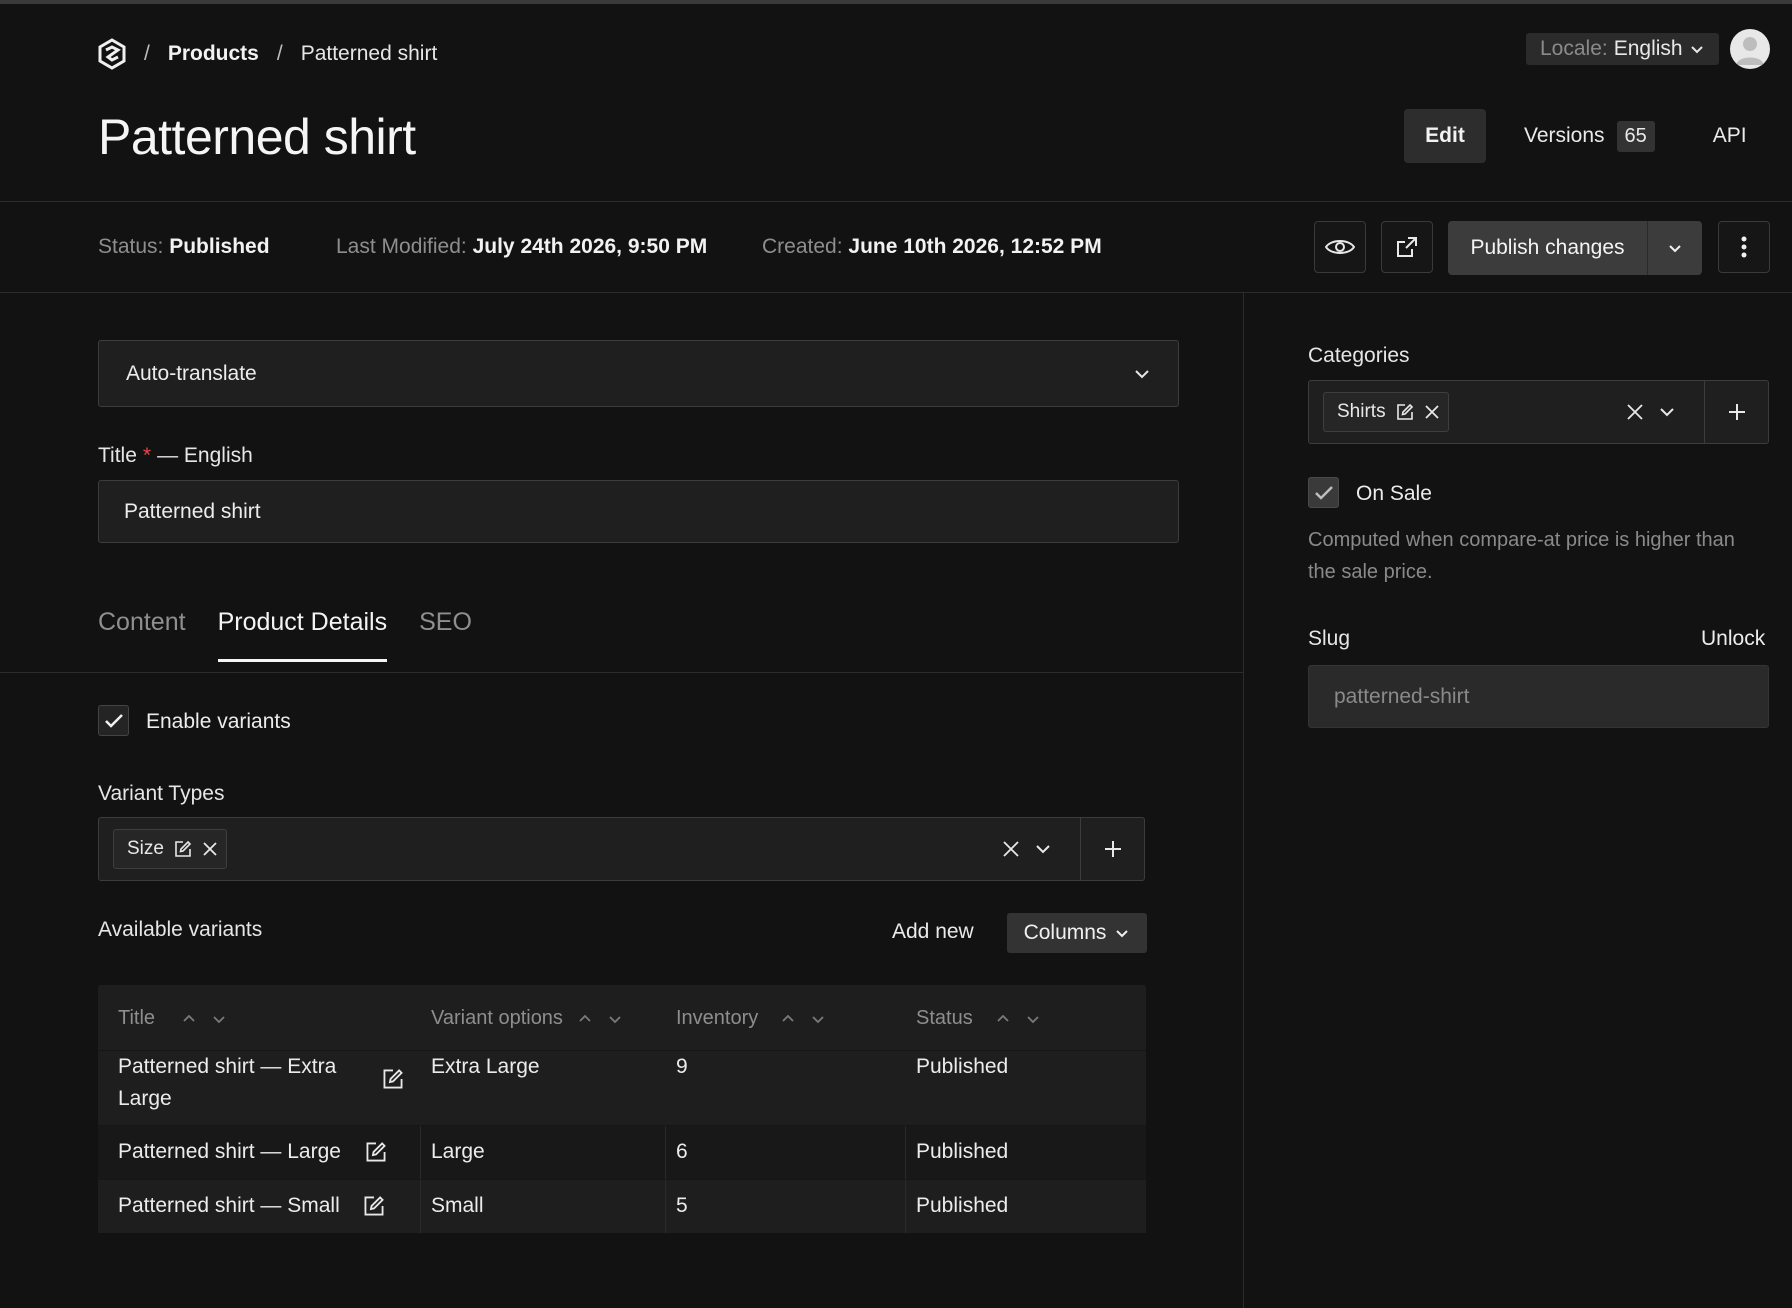 This screenshot has height=1308, width=1792. I want to click on cell-title: Patterned shirt — Large, so click(229, 1152).